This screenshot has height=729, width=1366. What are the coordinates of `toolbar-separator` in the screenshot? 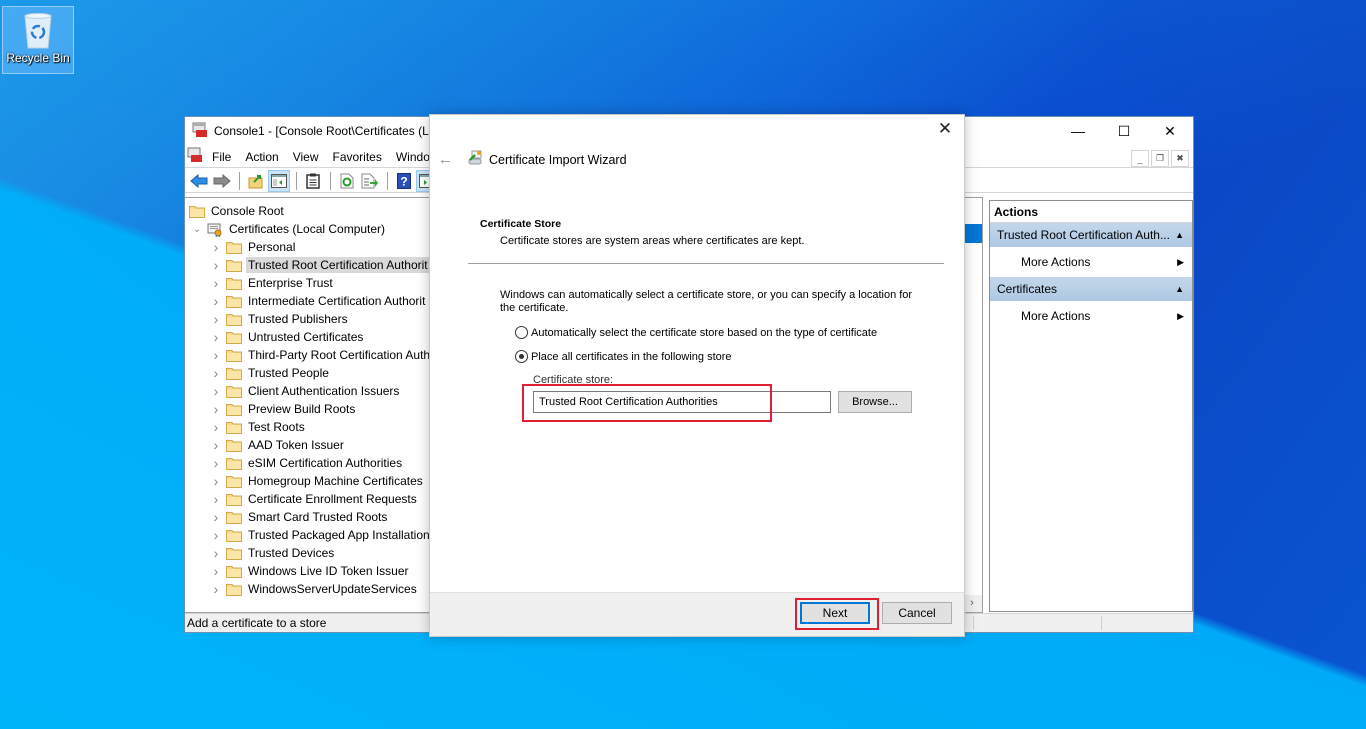 It's located at (296, 180).